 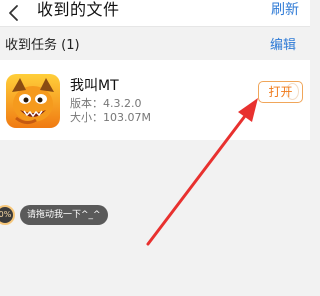 I want to click on page-title: 收到的文件, so click(x=78, y=9).